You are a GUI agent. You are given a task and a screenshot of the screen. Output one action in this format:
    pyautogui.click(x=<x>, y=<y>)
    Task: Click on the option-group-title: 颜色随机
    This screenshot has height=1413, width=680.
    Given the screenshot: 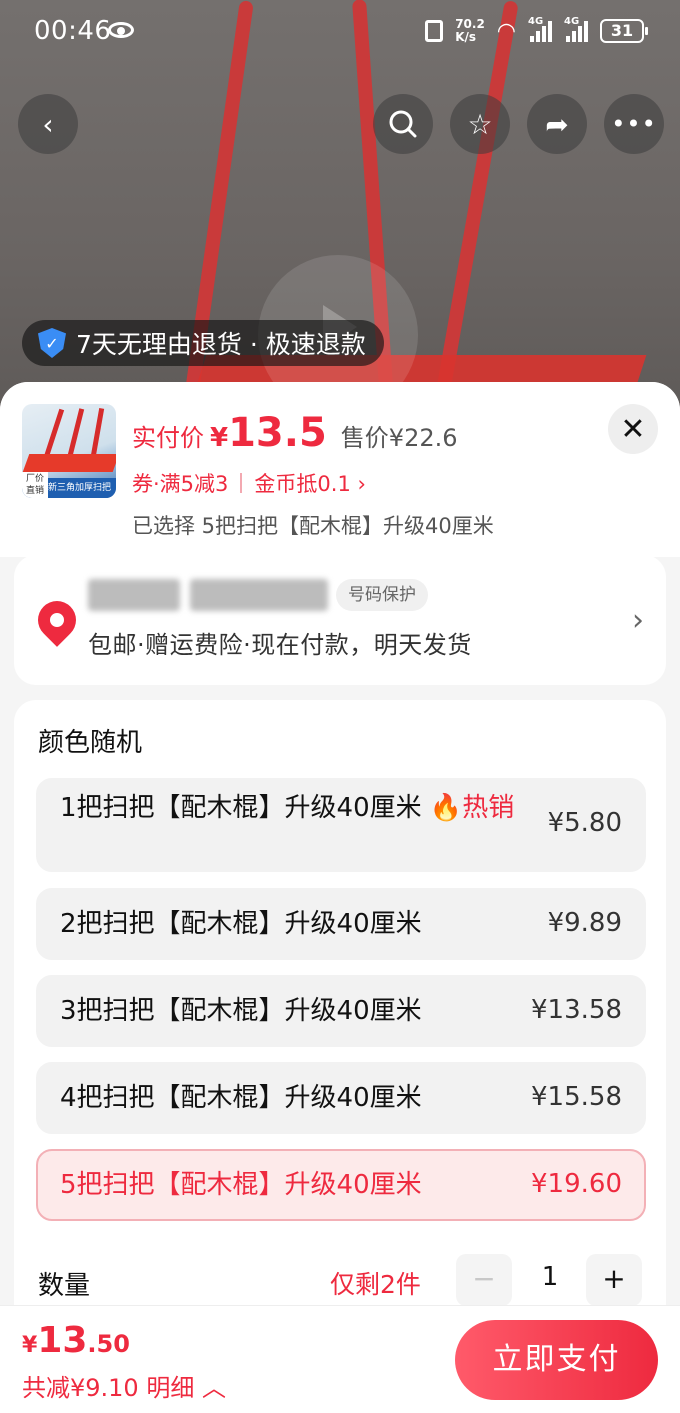 What is the action you would take?
    pyautogui.click(x=90, y=743)
    